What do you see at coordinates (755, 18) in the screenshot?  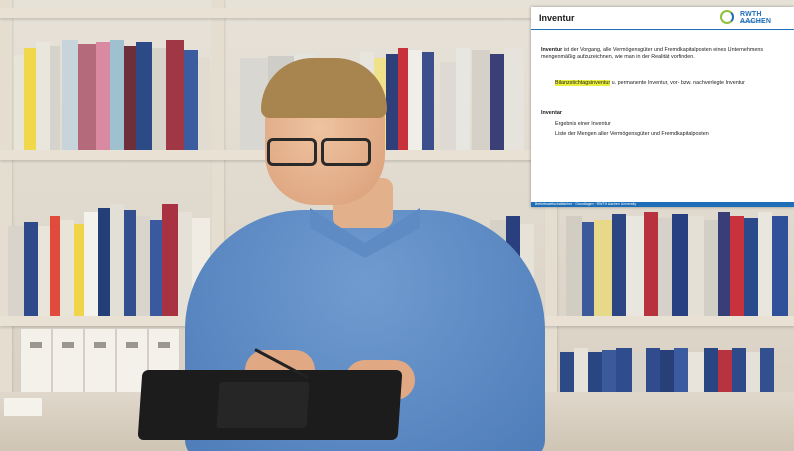 I see `rwth-logo-icon: RWTH AACHEN UNIVERSITY` at bounding box center [755, 18].